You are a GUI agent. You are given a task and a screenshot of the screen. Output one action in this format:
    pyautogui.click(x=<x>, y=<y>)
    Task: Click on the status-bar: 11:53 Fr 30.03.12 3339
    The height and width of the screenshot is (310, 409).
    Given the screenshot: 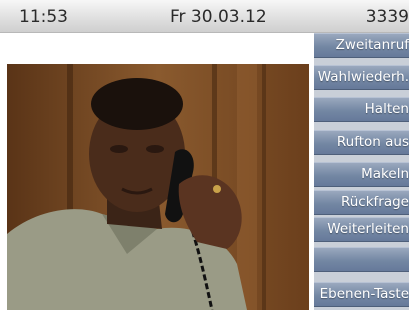 What is the action you would take?
    pyautogui.click(x=204, y=16)
    